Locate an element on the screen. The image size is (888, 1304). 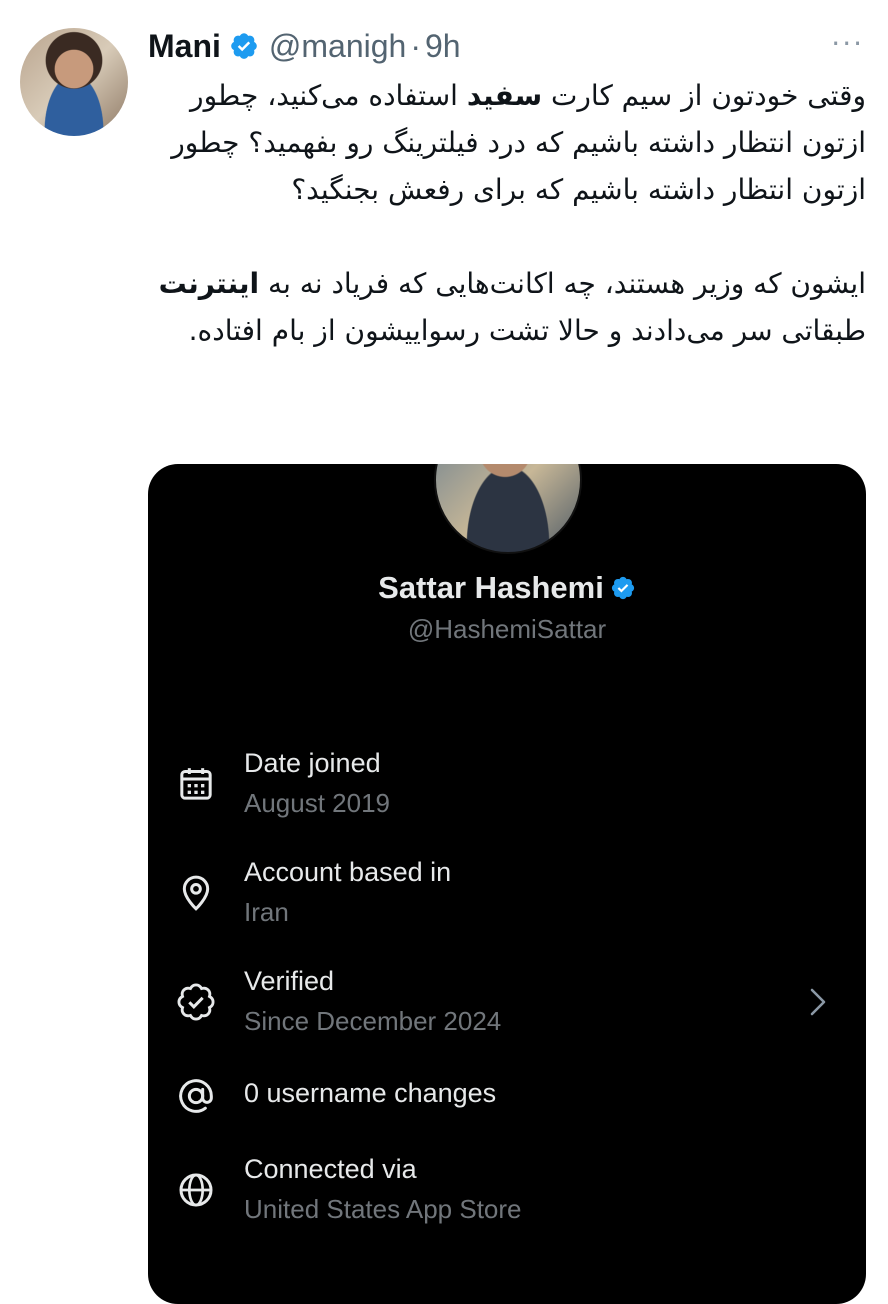
tweet-time: 9h is located at coordinates (443, 46).